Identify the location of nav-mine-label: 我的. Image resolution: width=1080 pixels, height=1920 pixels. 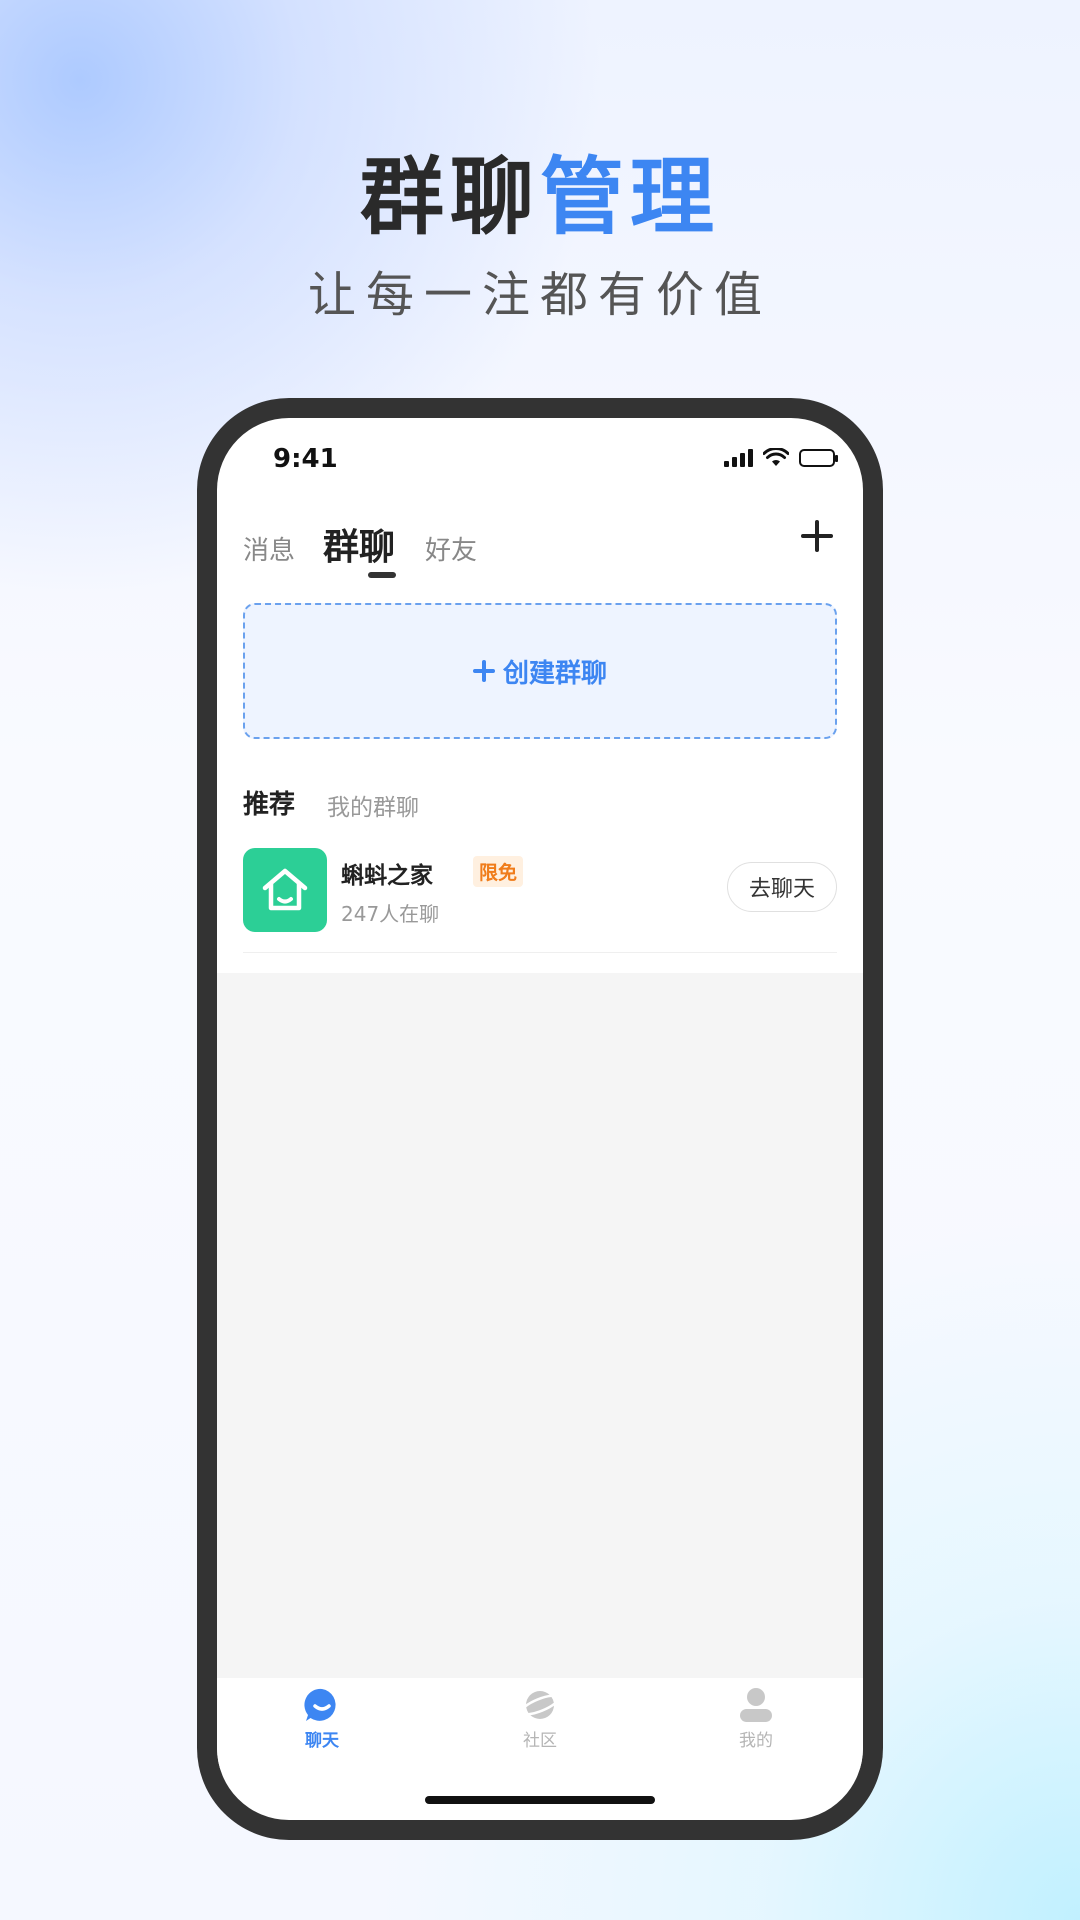
(756, 1741).